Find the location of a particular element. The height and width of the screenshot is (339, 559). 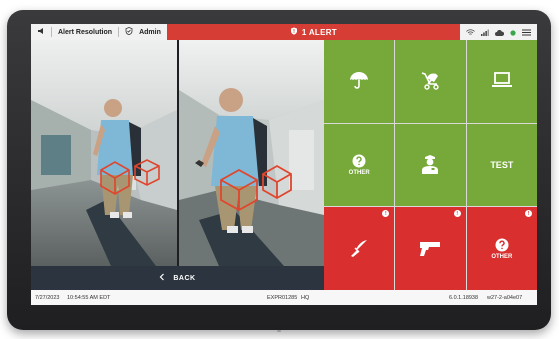

stroller-icon is located at coordinates (430, 81).